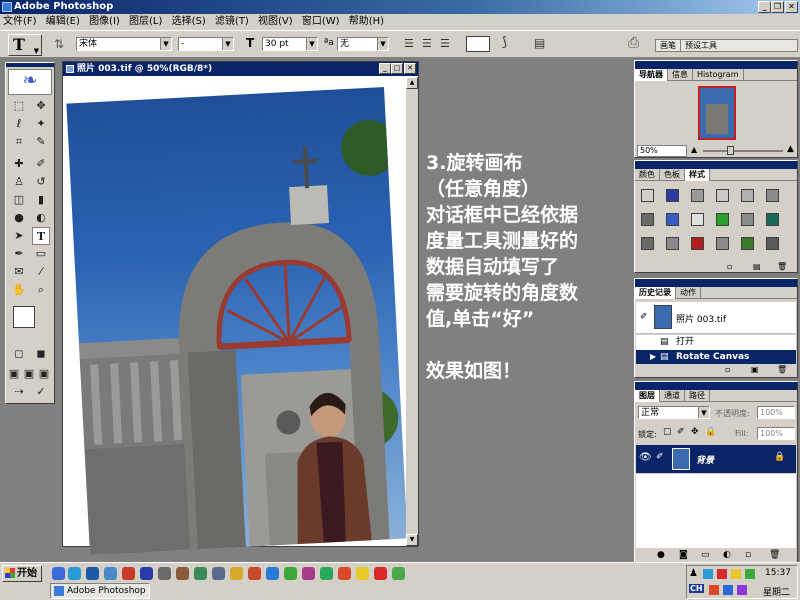 The height and width of the screenshot is (600, 800). Describe the element at coordinates (412, 540) in the screenshot. I see `scroll-down-button: ▼` at that location.